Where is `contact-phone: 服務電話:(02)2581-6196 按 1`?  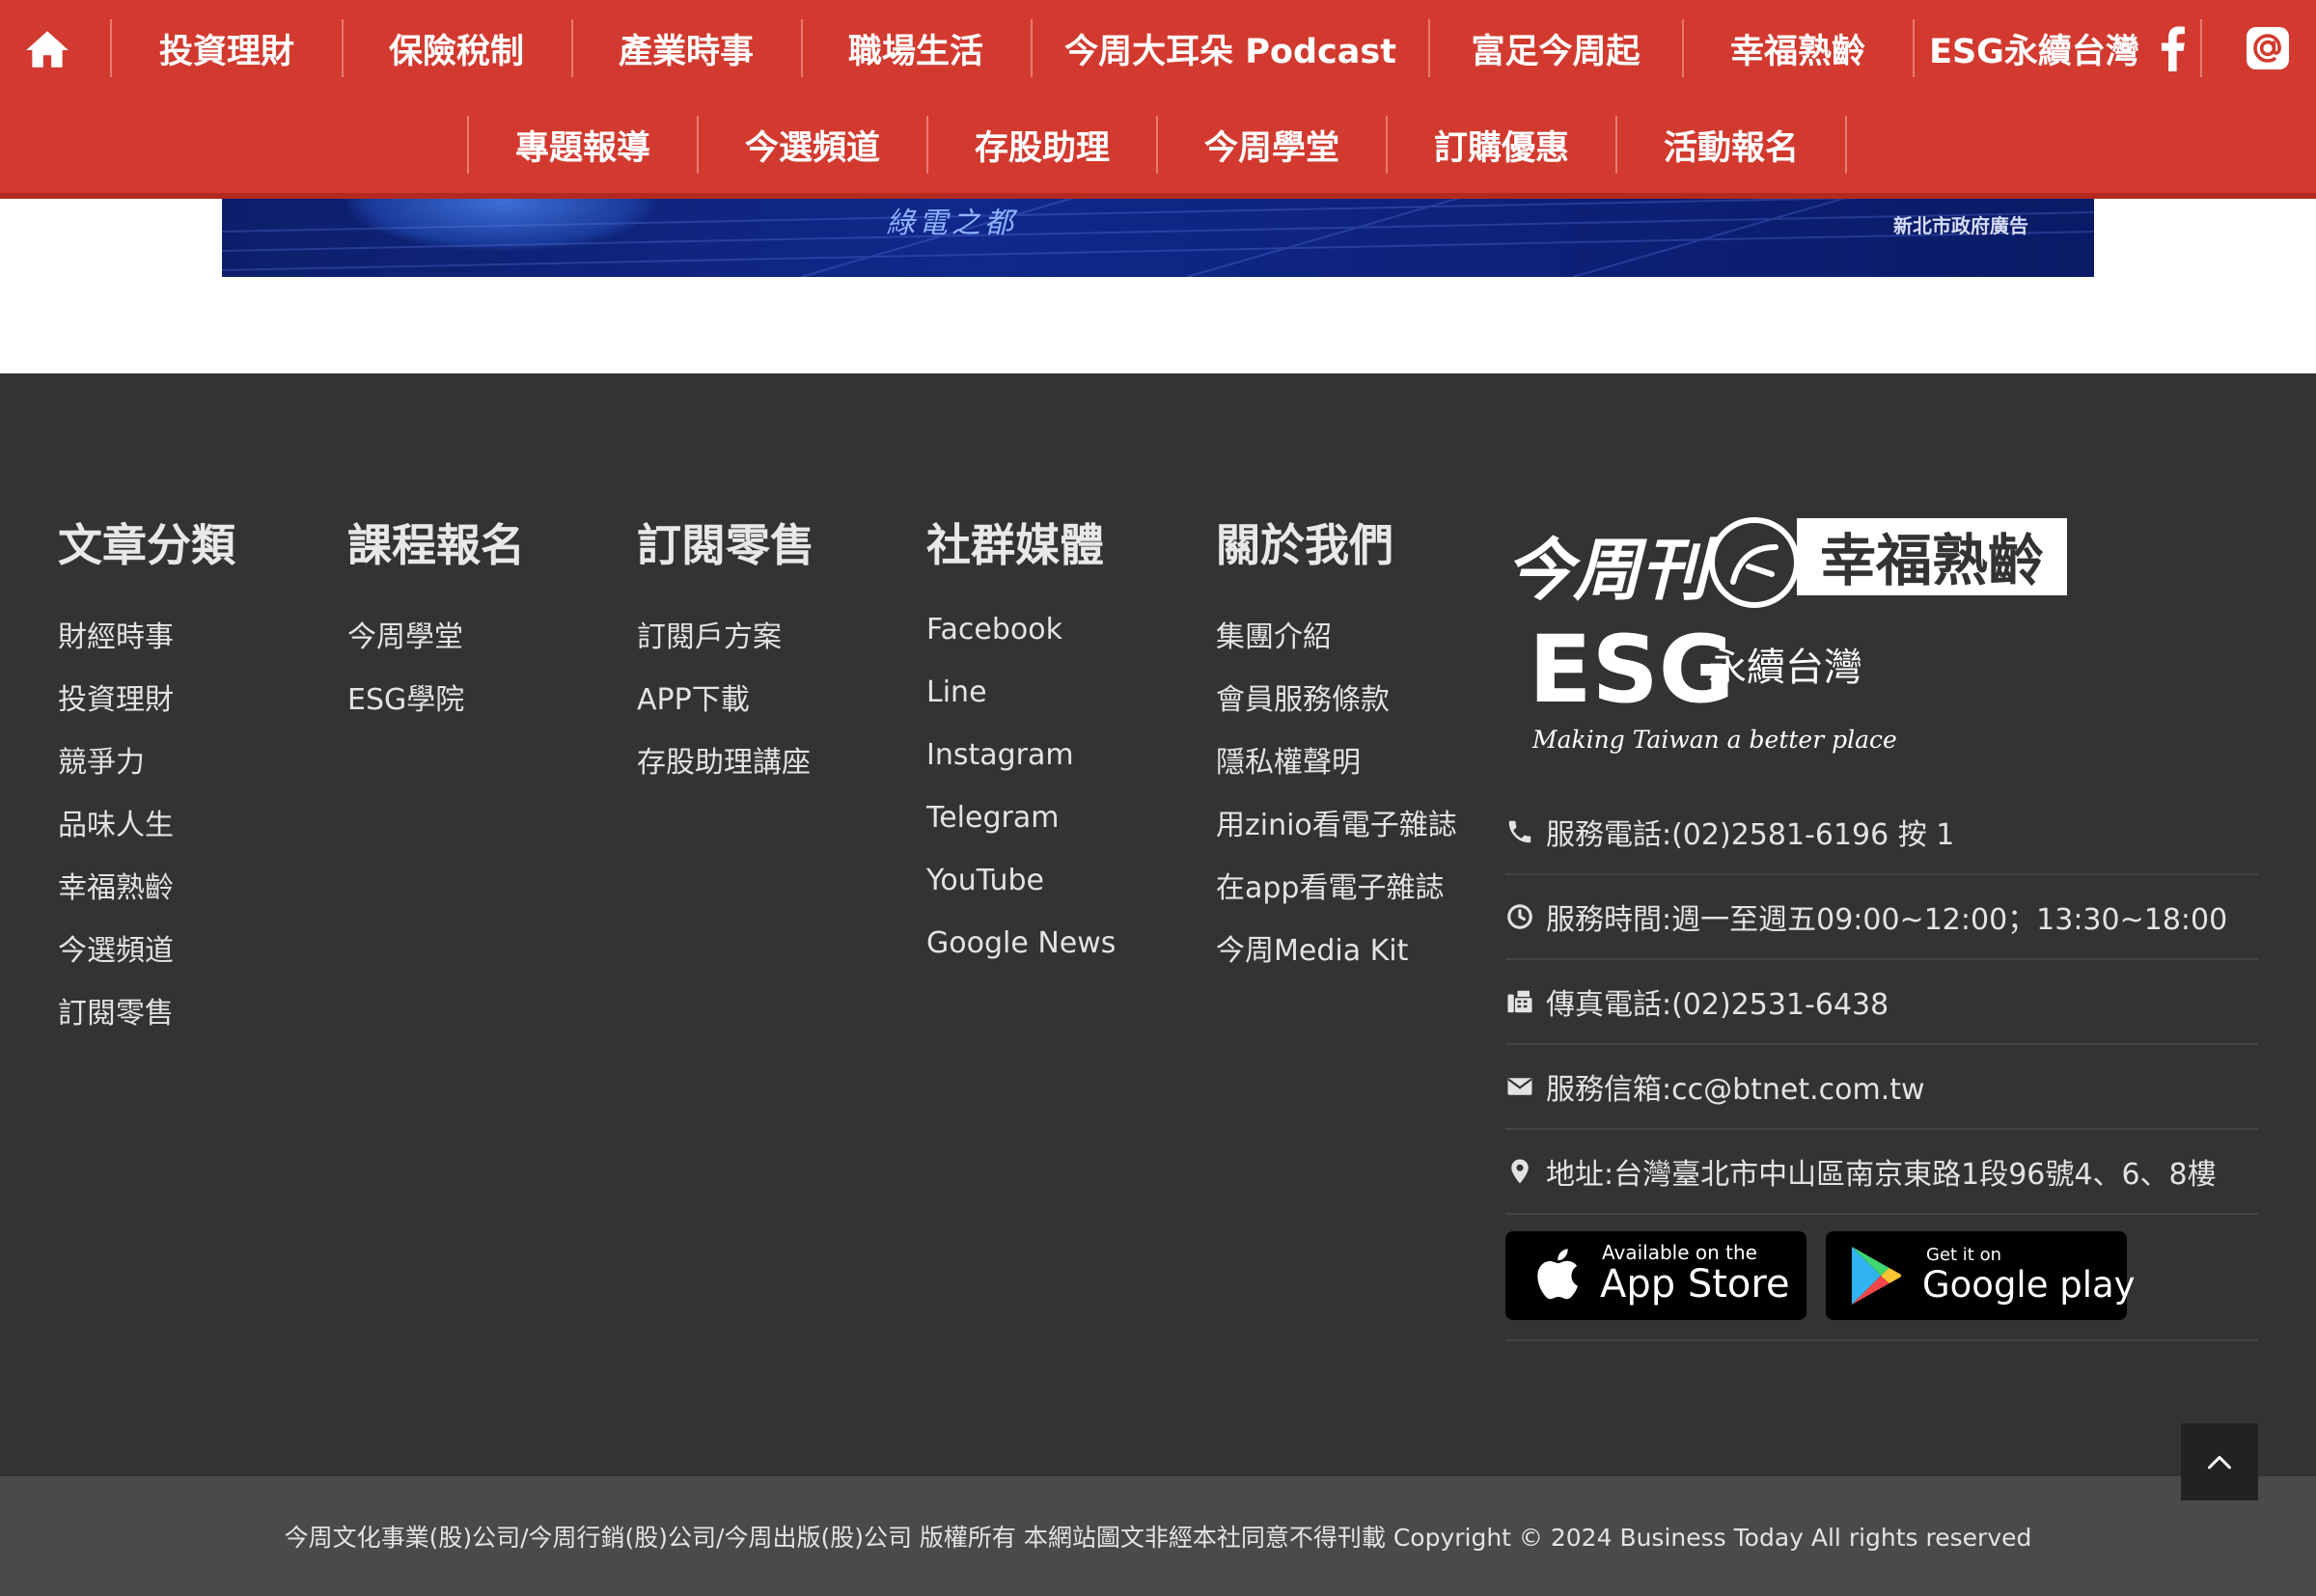 contact-phone: 服務電話:(02)2581-6196 按 1 is located at coordinates (1881, 833).